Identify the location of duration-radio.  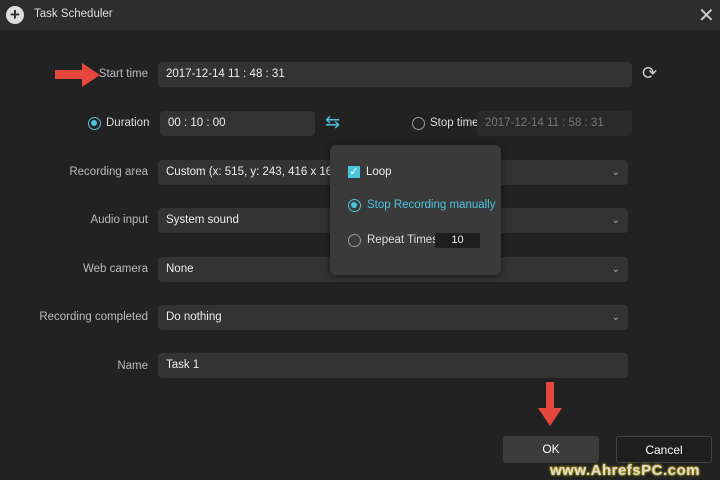
(94, 123).